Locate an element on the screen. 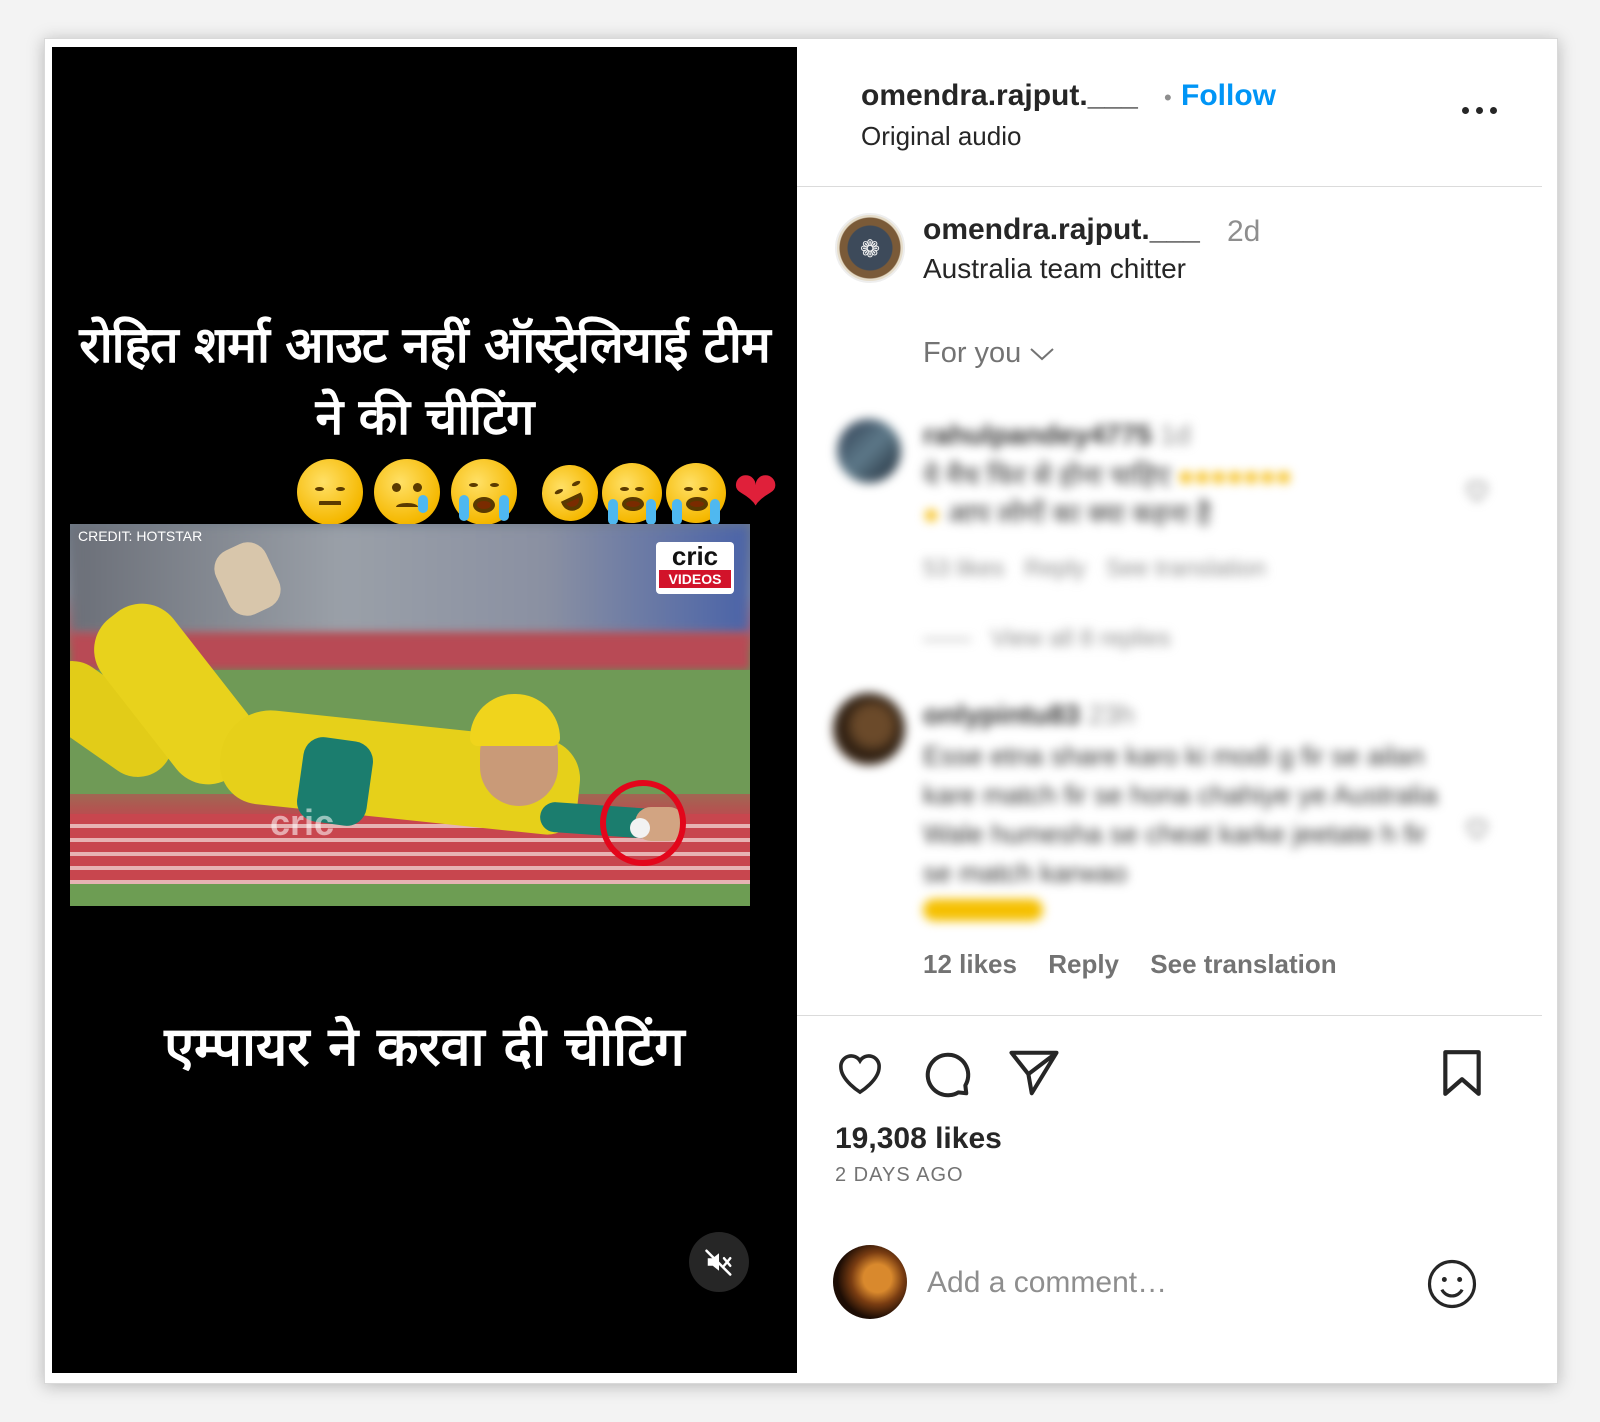 This screenshot has height=1422, width=1600. post-like-count: 19,308 likes is located at coordinates (918, 1139).